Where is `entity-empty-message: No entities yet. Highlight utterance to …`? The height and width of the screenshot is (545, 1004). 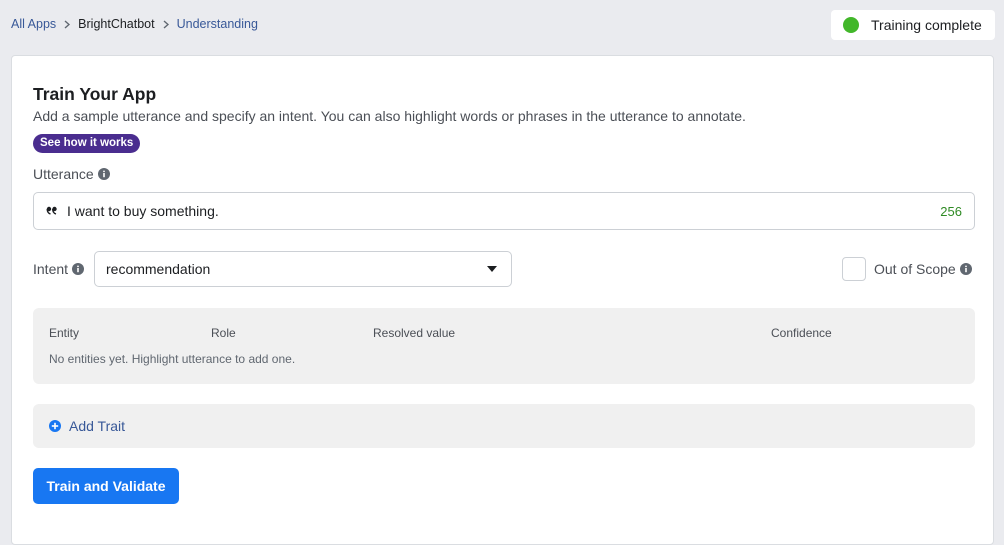 entity-empty-message: No entities yet. Highlight utterance to … is located at coordinates (172, 359).